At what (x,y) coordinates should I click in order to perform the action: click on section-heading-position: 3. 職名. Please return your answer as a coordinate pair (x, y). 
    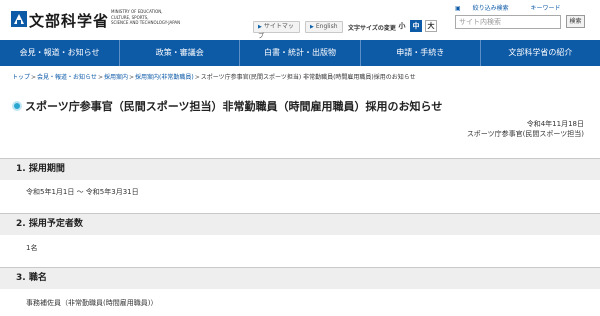
    Looking at the image, I should click on (300, 278).